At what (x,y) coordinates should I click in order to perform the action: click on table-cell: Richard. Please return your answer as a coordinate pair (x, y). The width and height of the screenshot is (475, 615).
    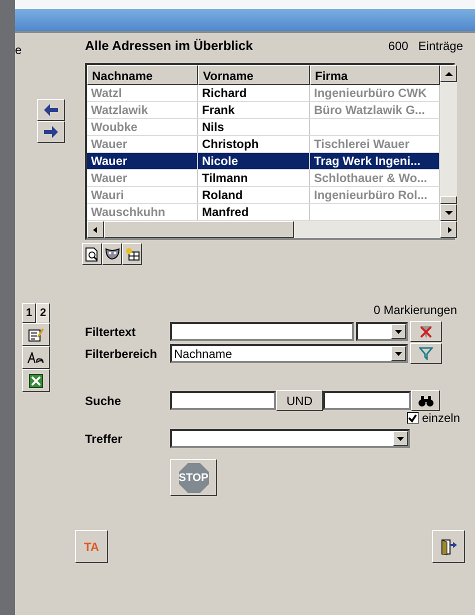
    Looking at the image, I should click on (254, 93).